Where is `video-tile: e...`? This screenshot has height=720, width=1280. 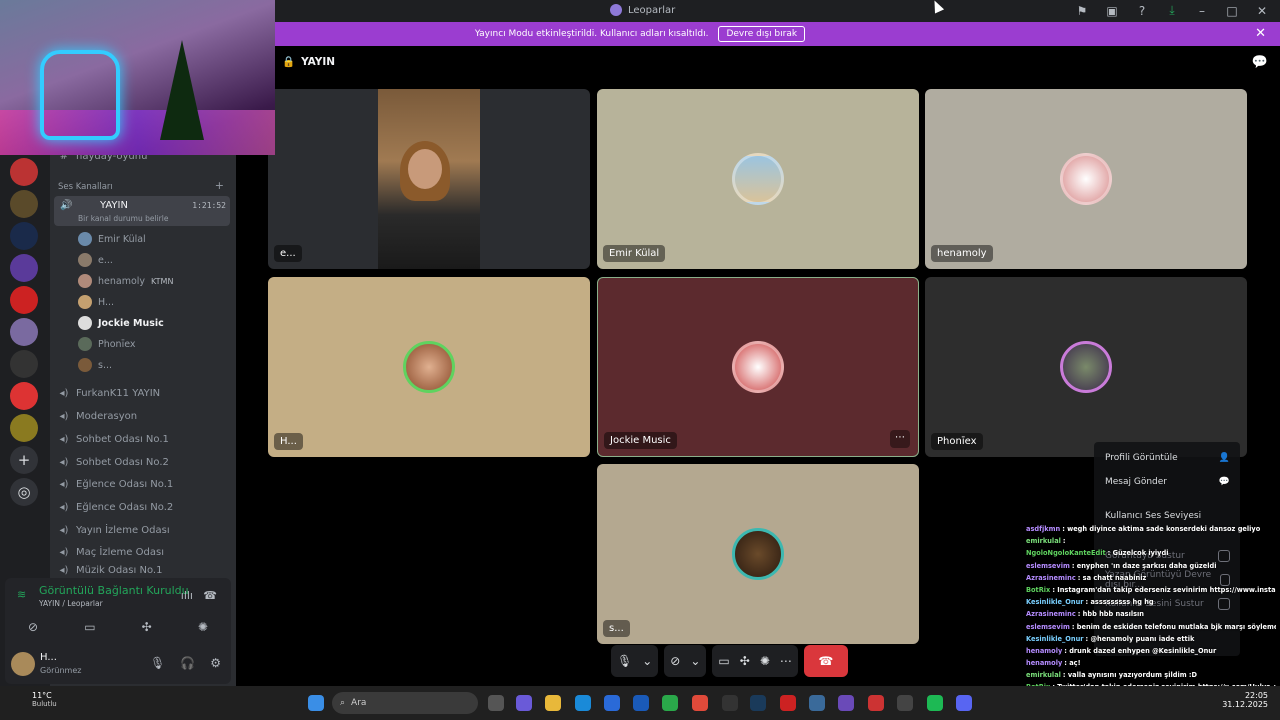 video-tile: e... is located at coordinates (429, 179).